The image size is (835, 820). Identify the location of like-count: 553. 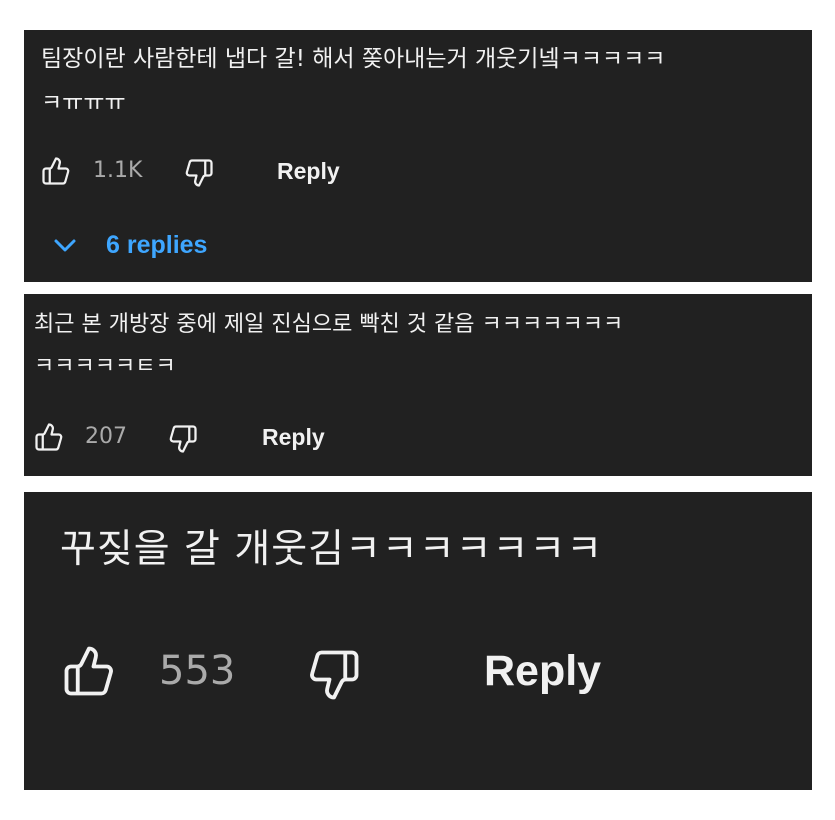
(197, 671).